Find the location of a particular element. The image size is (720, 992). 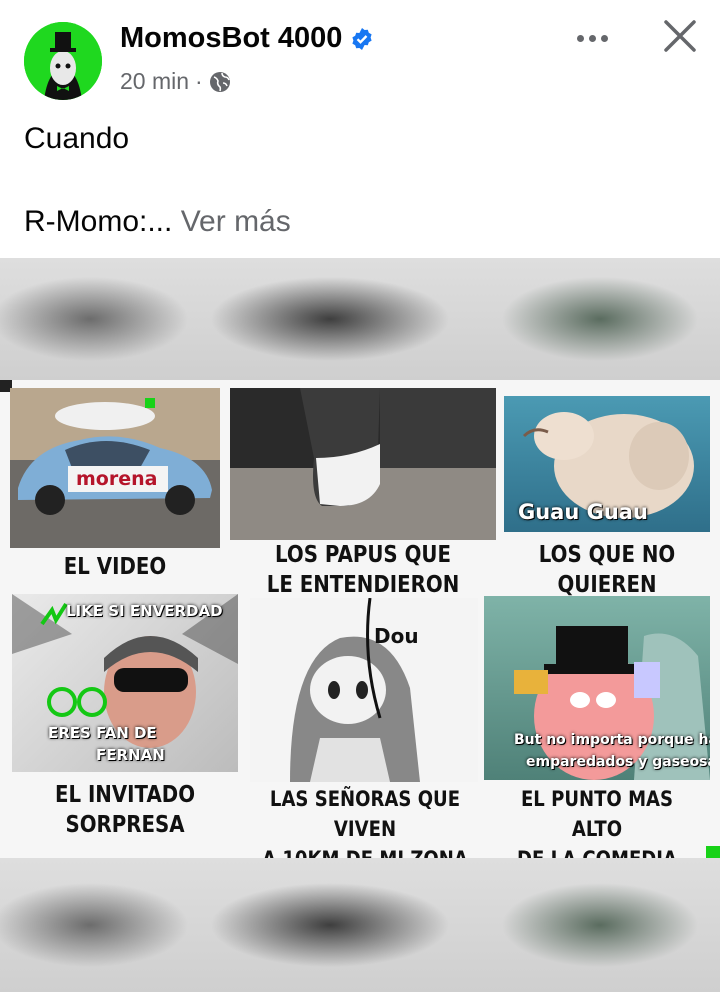

author-avatar is located at coordinates (63, 61).